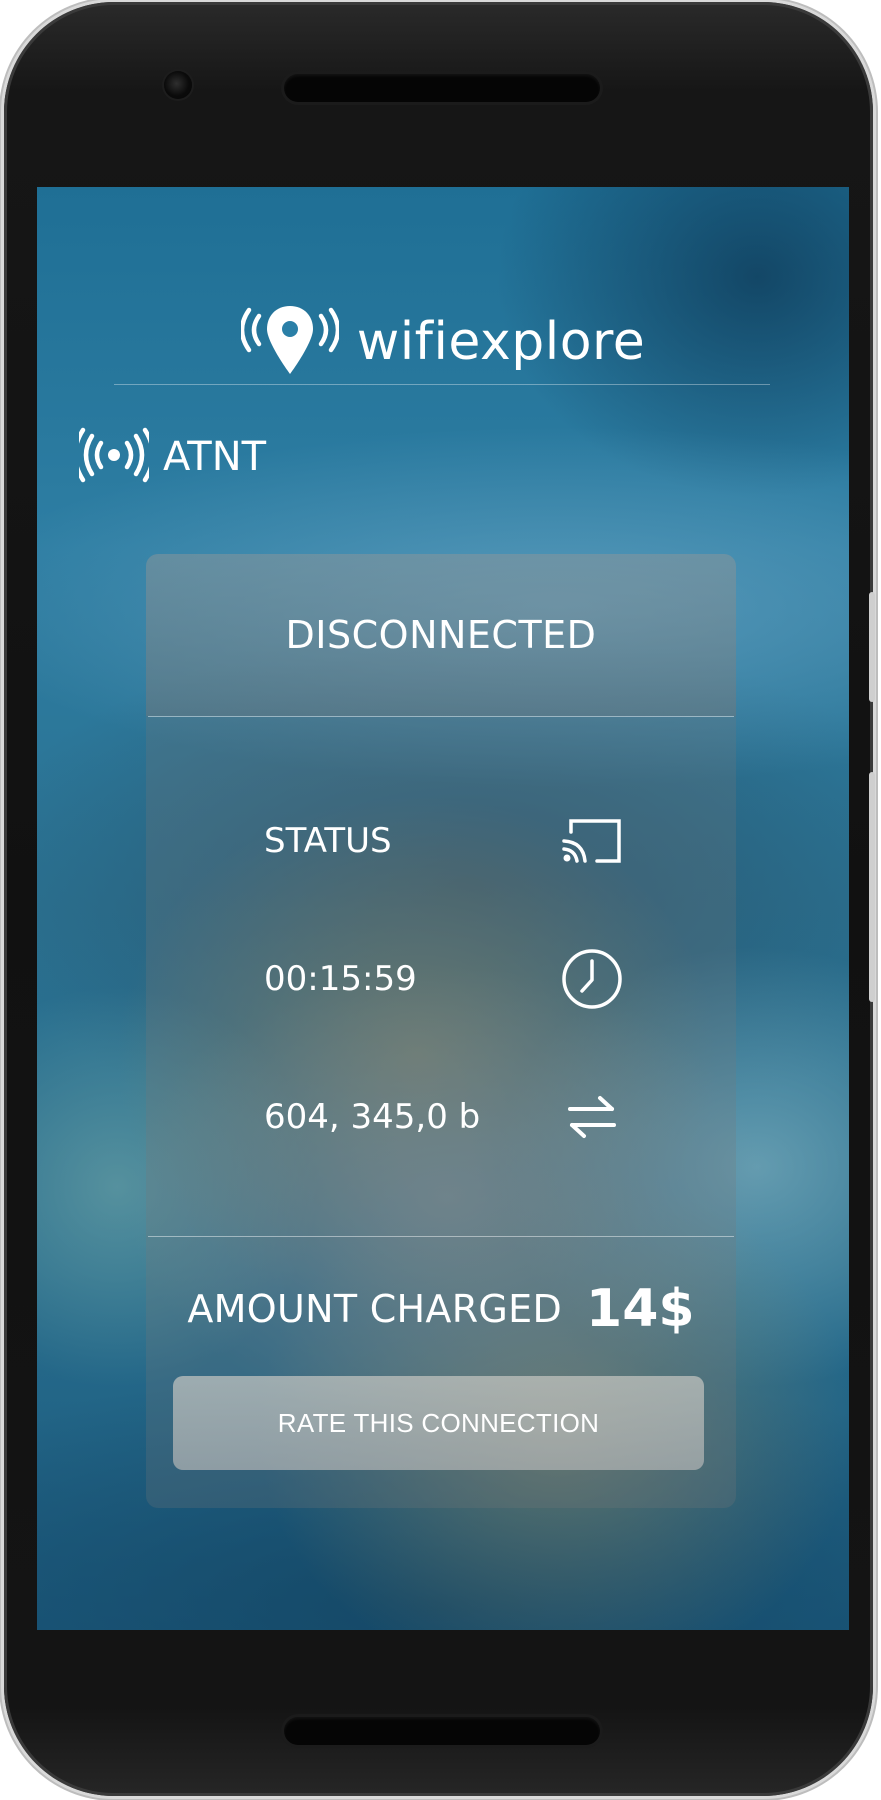 Image resolution: width=881 pixels, height=1800 pixels. What do you see at coordinates (592, 1117) in the screenshot?
I see `swap-arrows-icon` at bounding box center [592, 1117].